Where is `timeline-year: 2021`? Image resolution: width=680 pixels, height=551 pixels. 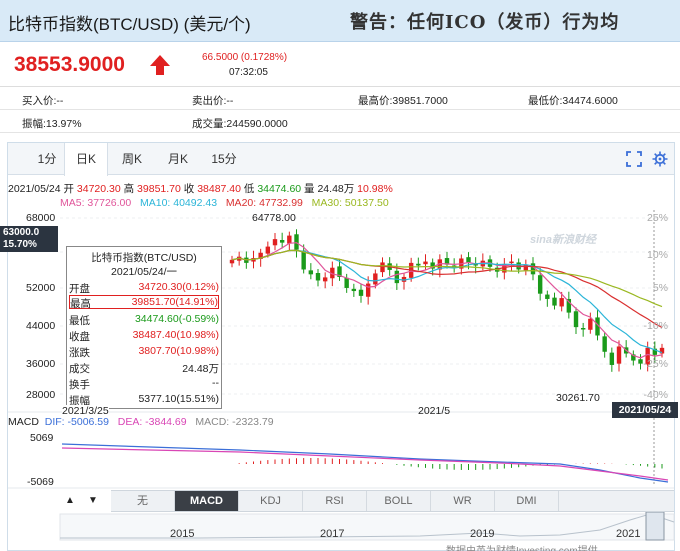 timeline-year: 2021 is located at coordinates (628, 534).